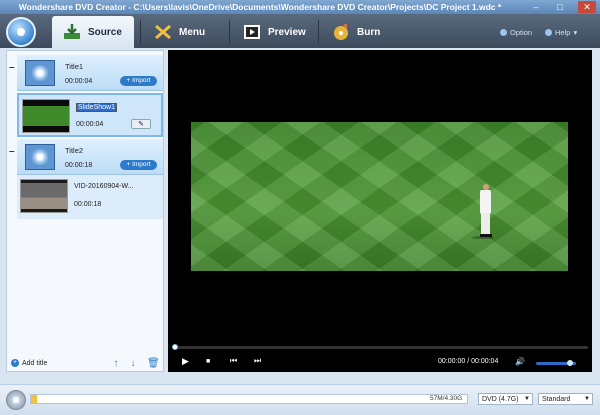 This screenshot has width=600, height=415. I want to click on close-button: ✕, so click(587, 7).